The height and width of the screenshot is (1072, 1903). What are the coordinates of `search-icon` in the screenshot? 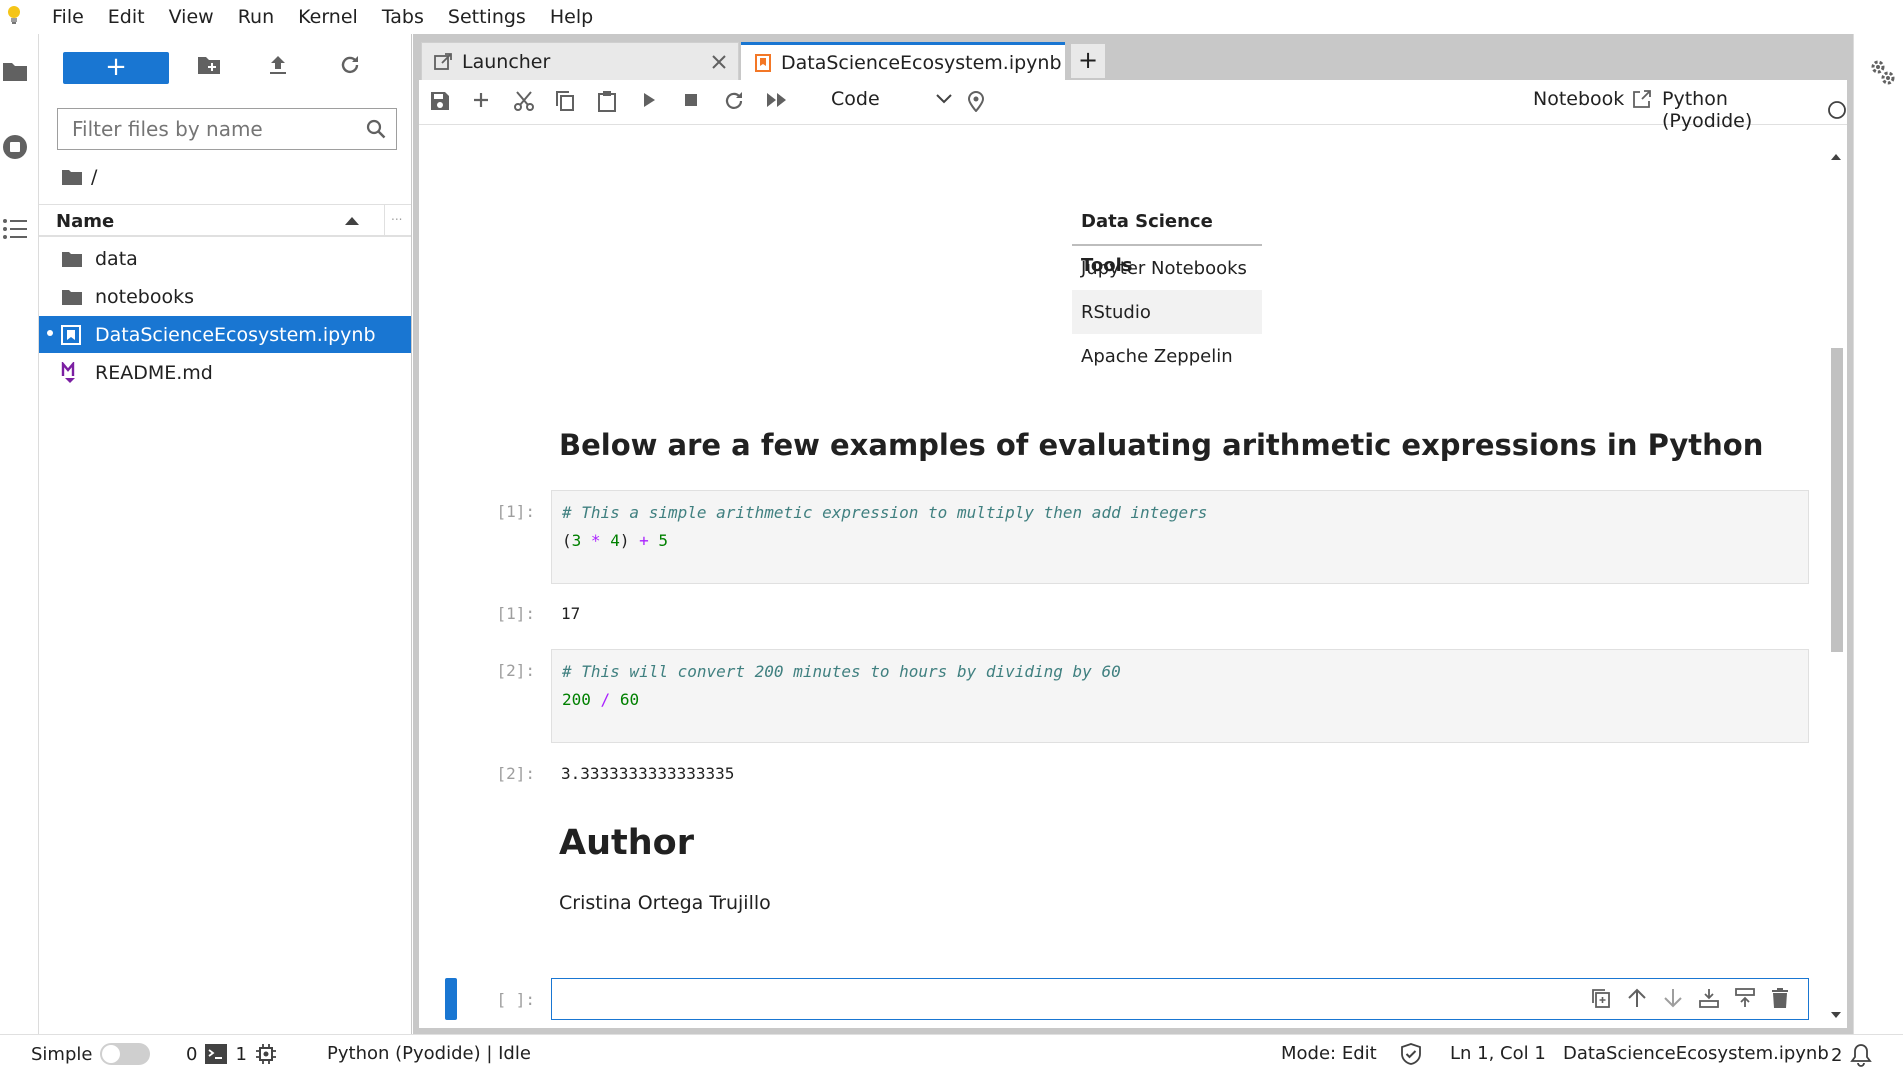 It's located at (376, 129).